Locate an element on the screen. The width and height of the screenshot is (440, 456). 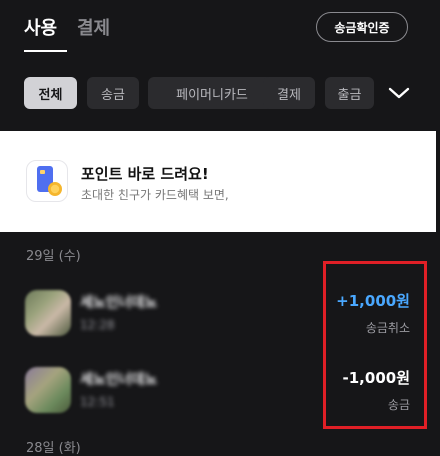
transaction-time: 12:51 is located at coordinates (97, 402).